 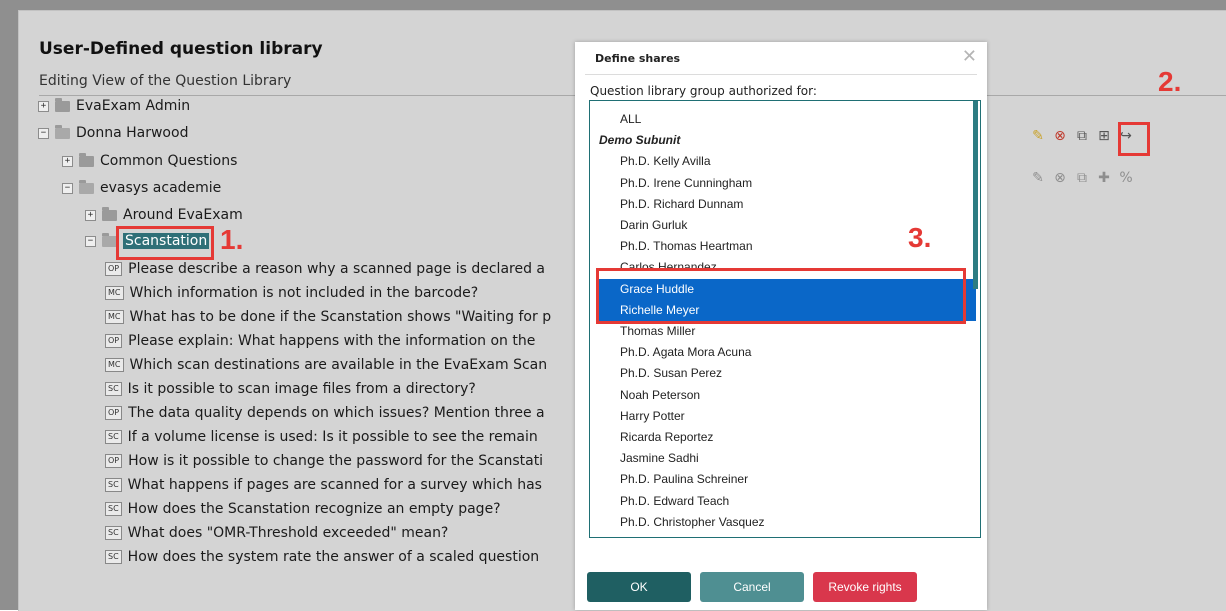 What do you see at coordinates (800, 522) in the screenshot?
I see `list-item: Ph.D. Christopher Vasquez` at bounding box center [800, 522].